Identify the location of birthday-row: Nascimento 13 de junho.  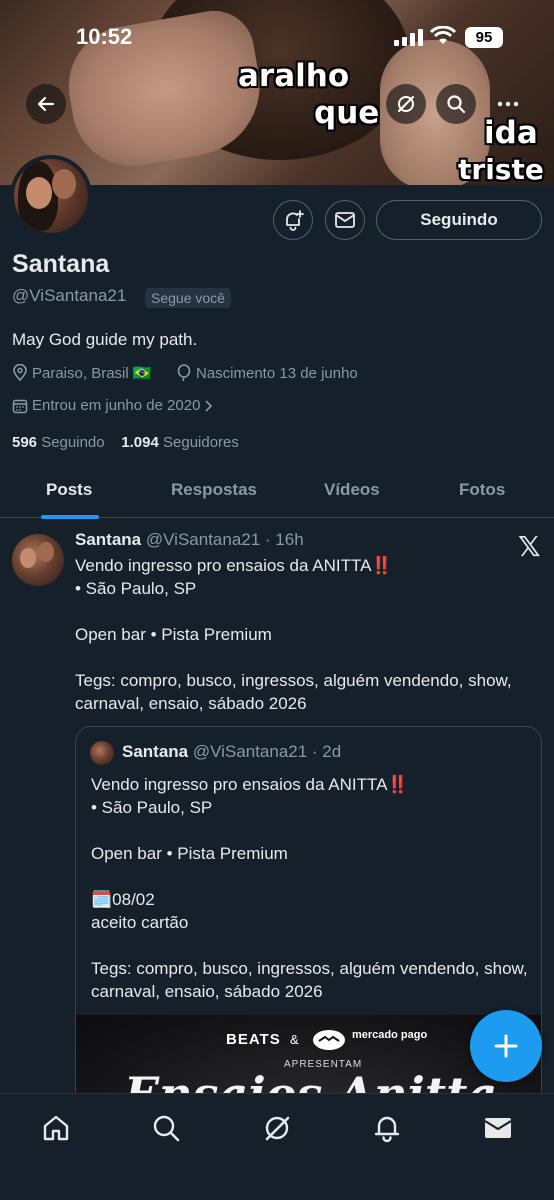
(267, 373).